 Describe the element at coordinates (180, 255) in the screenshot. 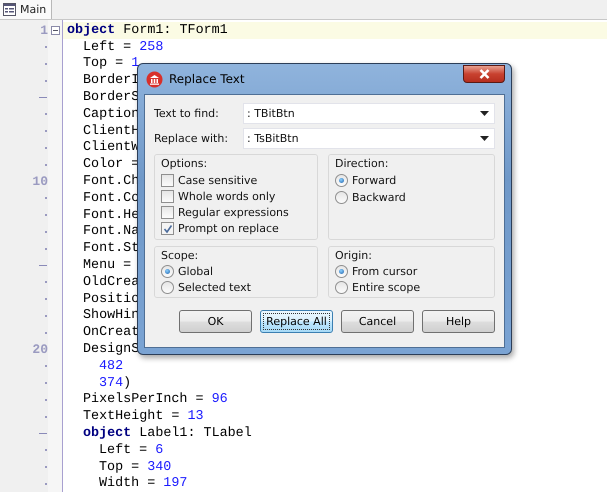

I see `group-title: Scope:` at that location.